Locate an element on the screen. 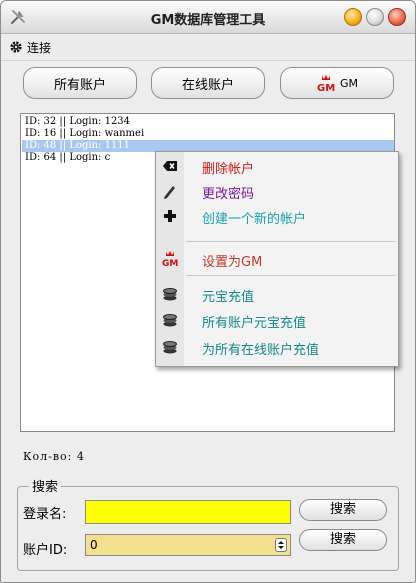 This screenshot has width=416, height=583. menu-change-password: 更改密码 is located at coordinates (277, 191).